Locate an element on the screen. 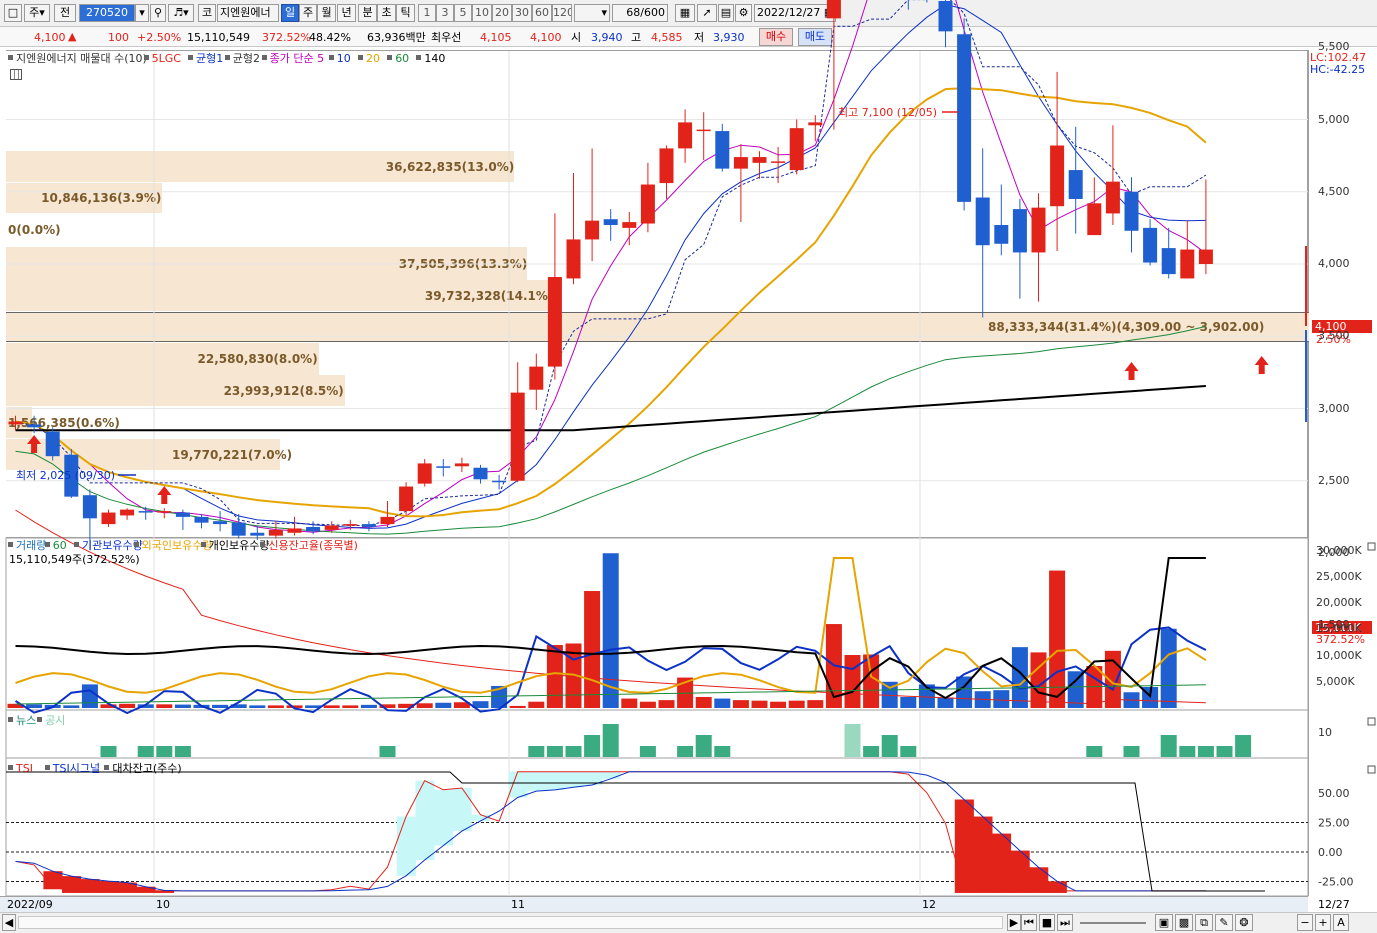  scroll-track is located at coordinates (510, 922).